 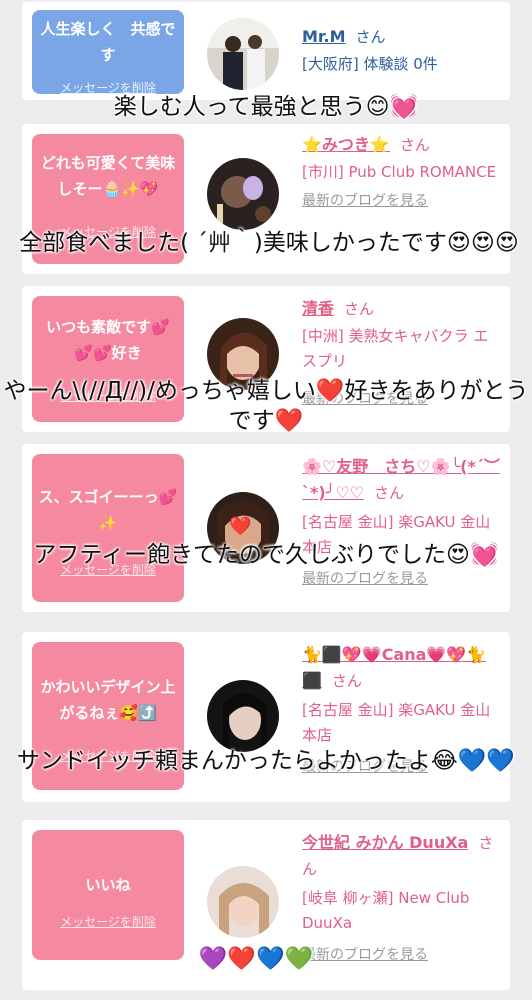 What do you see at coordinates (108, 885) in the screenshot?
I see `message-text: いいね` at bounding box center [108, 885].